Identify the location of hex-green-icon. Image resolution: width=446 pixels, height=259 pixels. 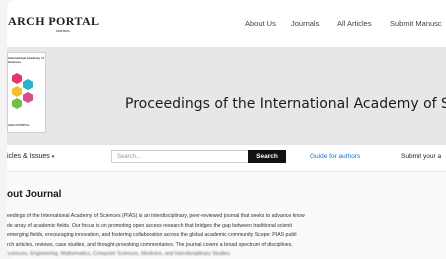
(17, 103).